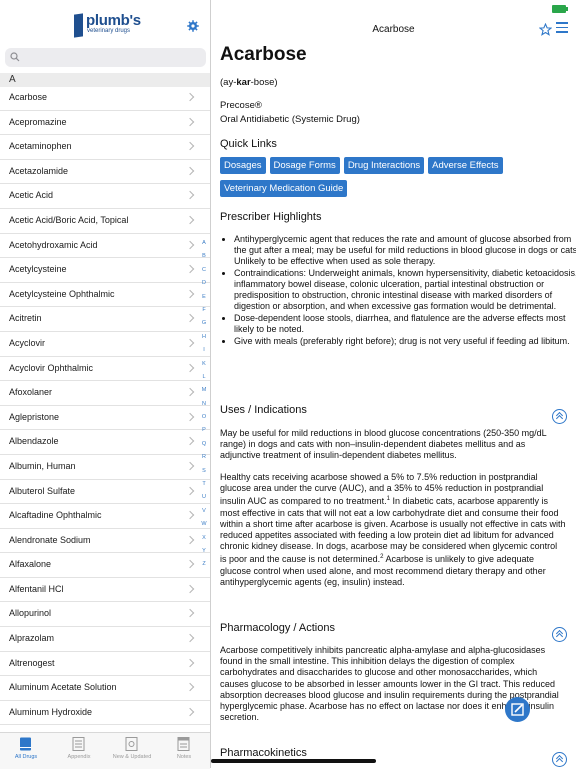 The image size is (576, 769). I want to click on index-letter: D, so click(204, 283).